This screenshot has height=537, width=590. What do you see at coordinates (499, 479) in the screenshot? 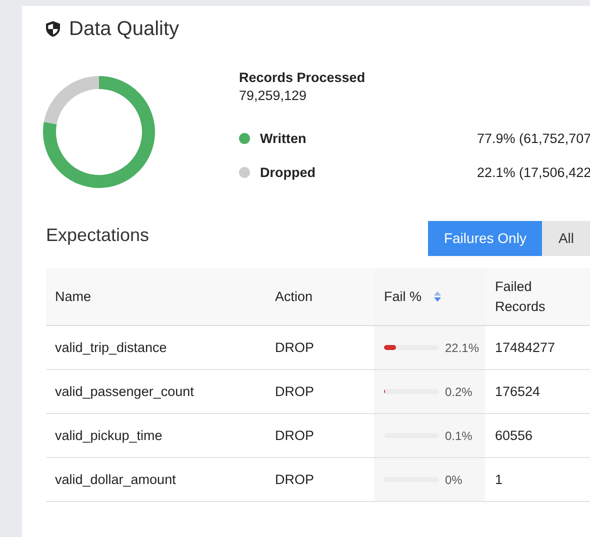
I see `table-cell: 1` at bounding box center [499, 479].